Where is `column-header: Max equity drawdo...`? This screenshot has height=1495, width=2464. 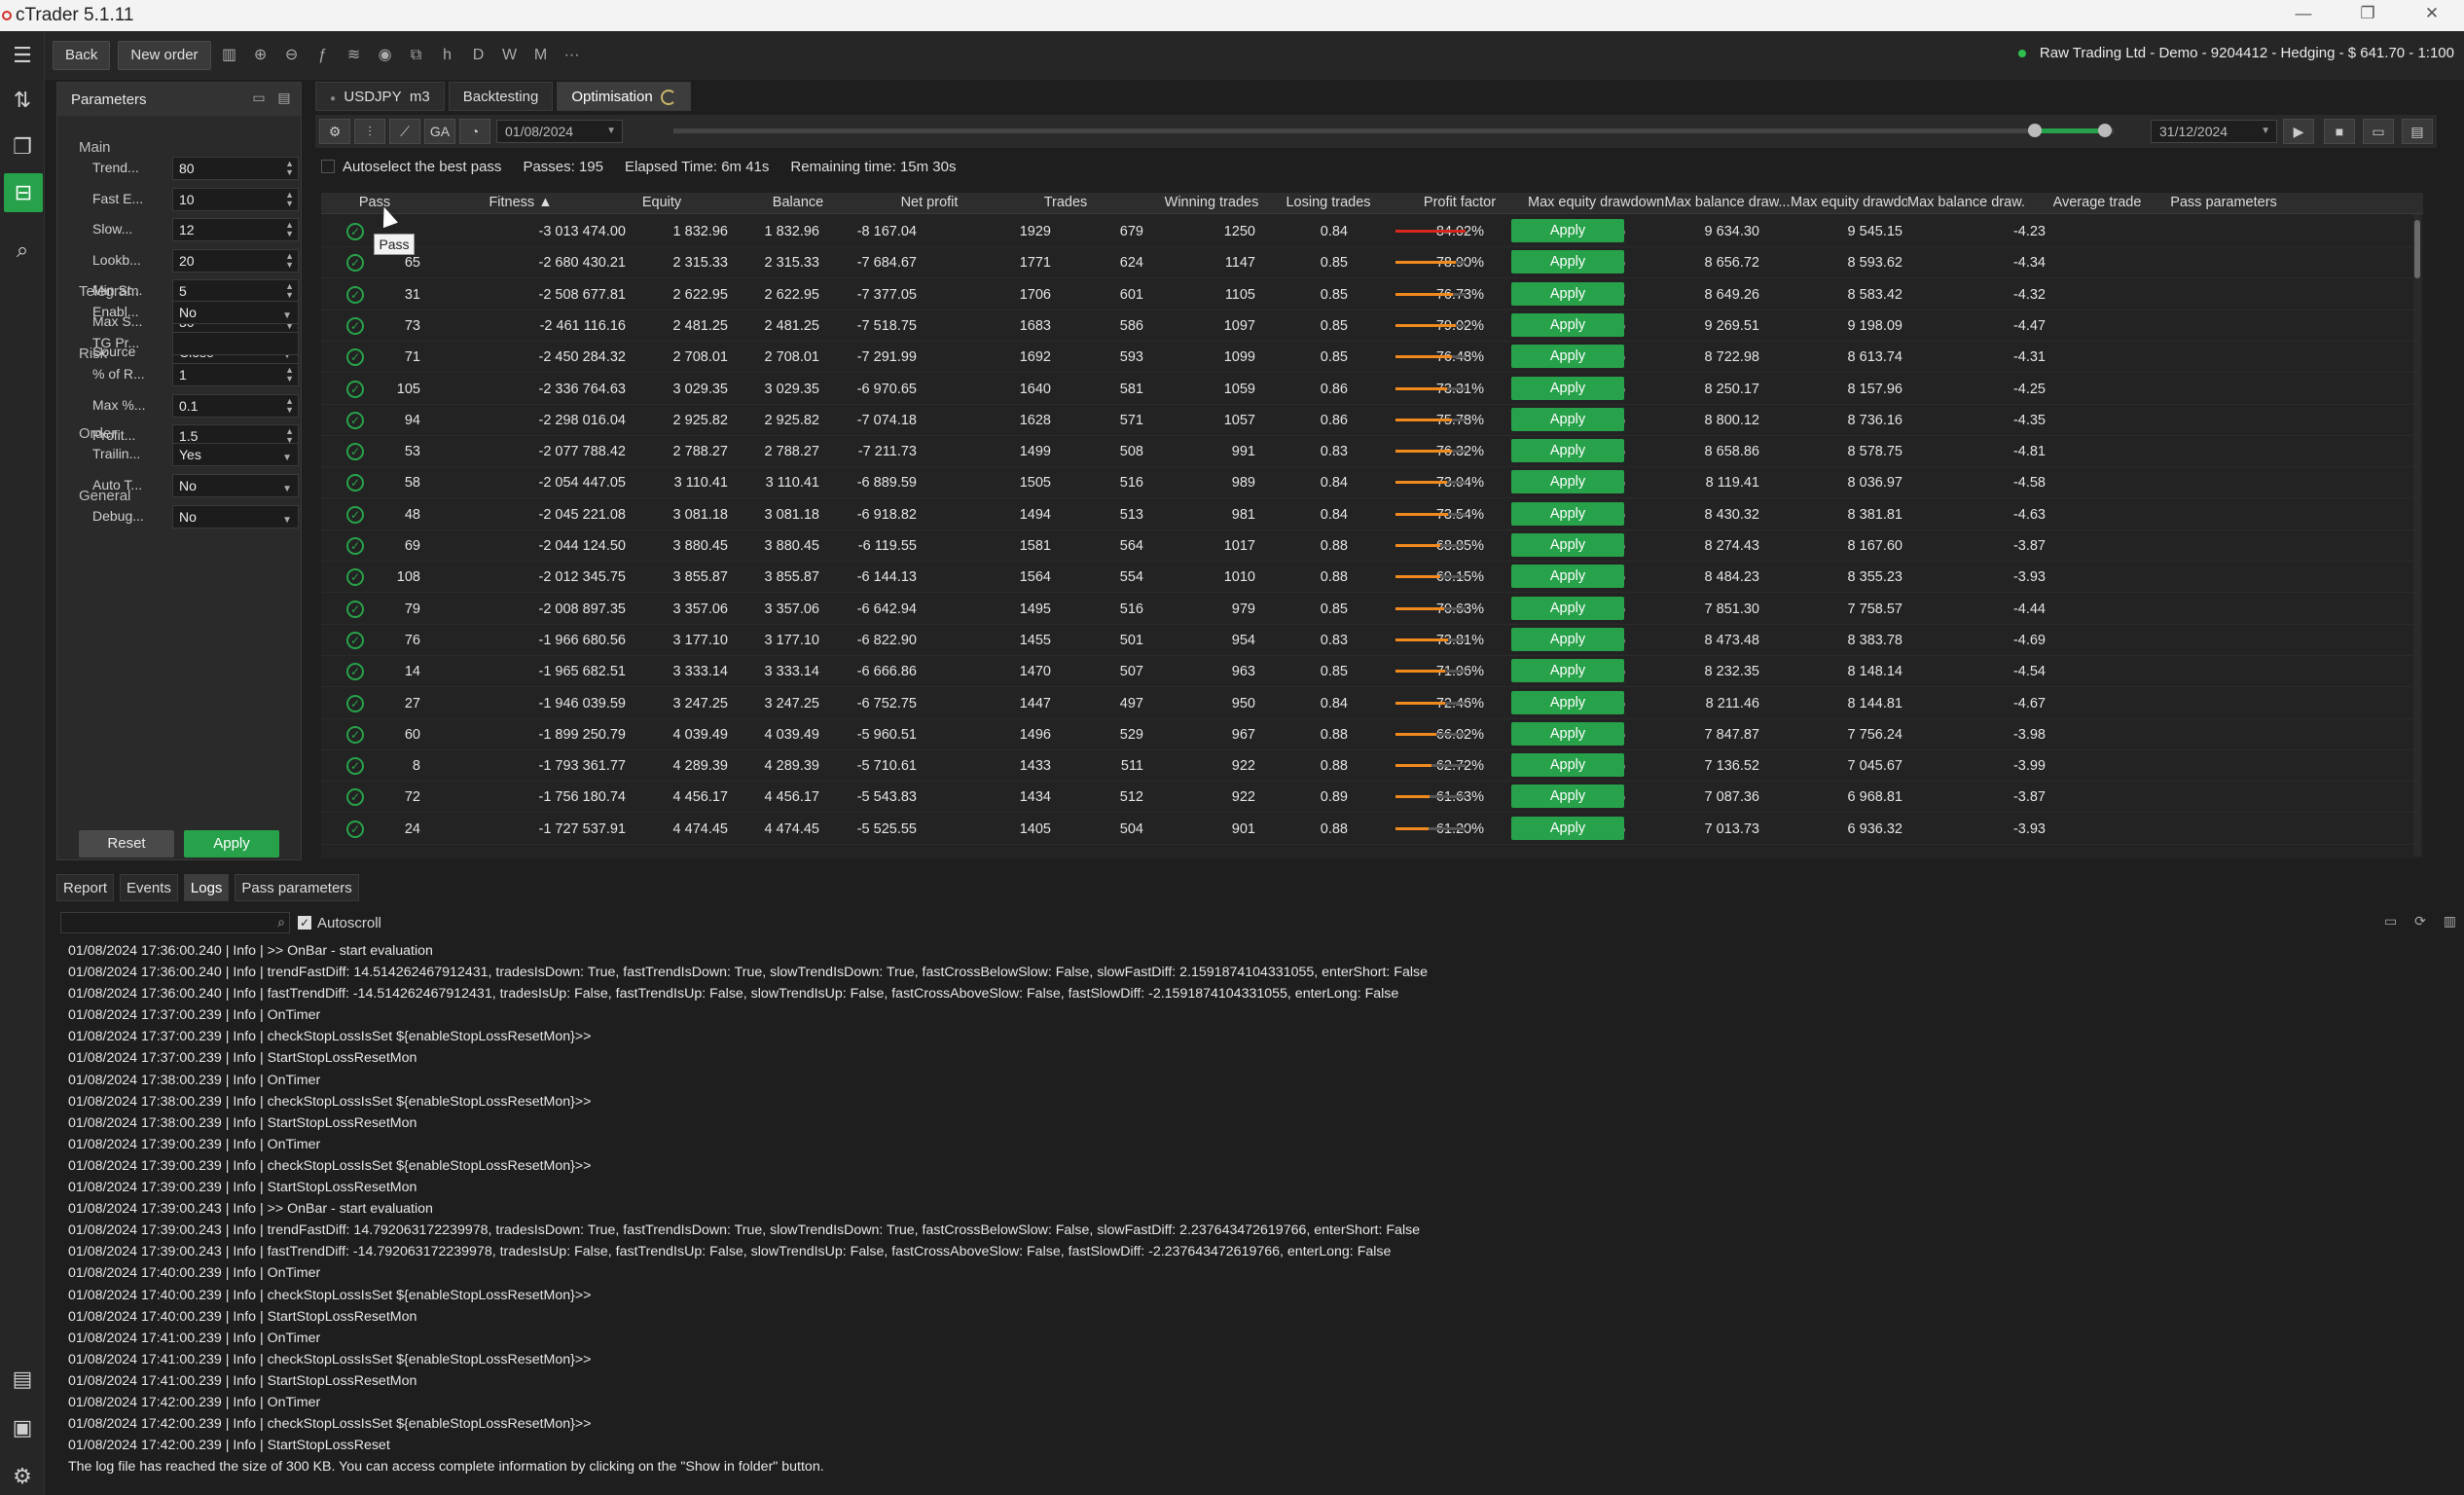 column-header: Max equity drawdo... is located at coordinates (1849, 202).